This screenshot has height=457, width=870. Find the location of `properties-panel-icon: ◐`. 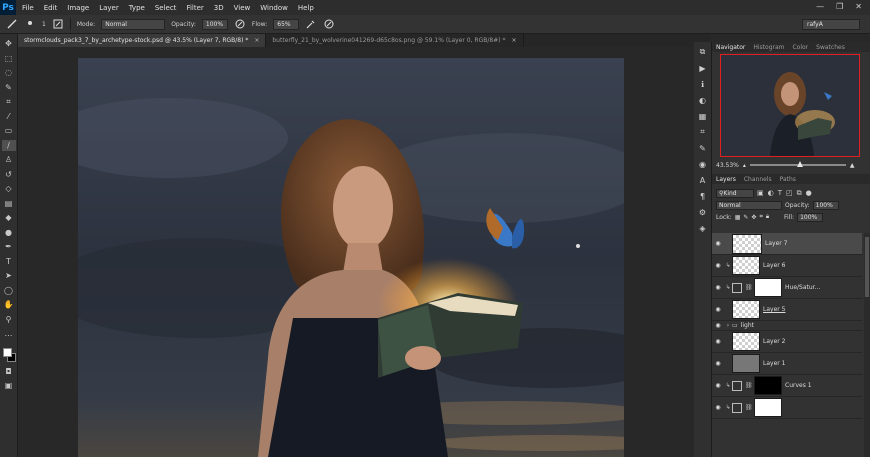

properties-panel-icon: ◐ is located at coordinates (703, 100).